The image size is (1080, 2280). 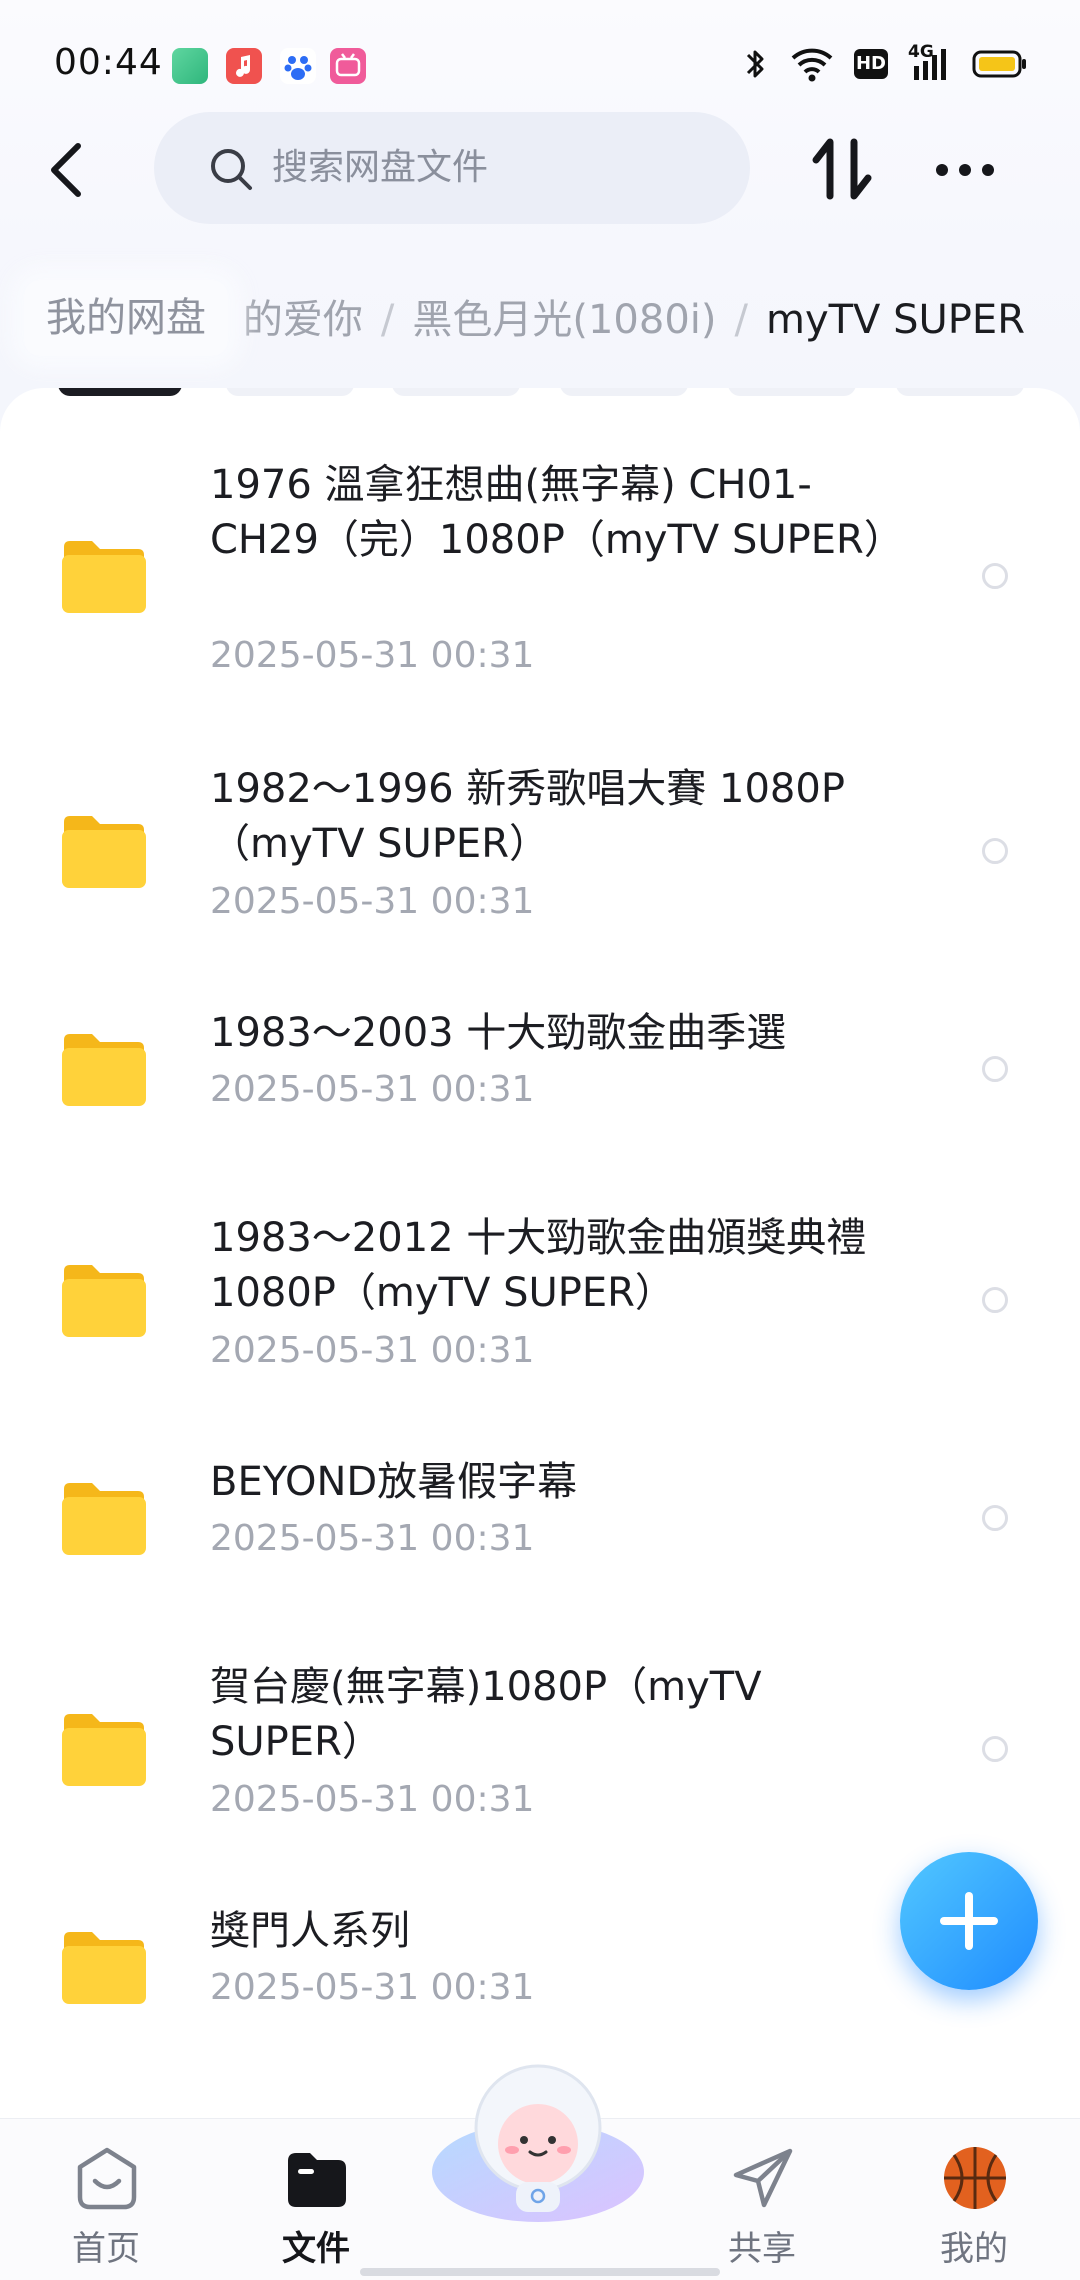 What do you see at coordinates (498, 1033) in the screenshot?
I see `file-name: 1983～2003 十大勁歌金曲季選` at bounding box center [498, 1033].